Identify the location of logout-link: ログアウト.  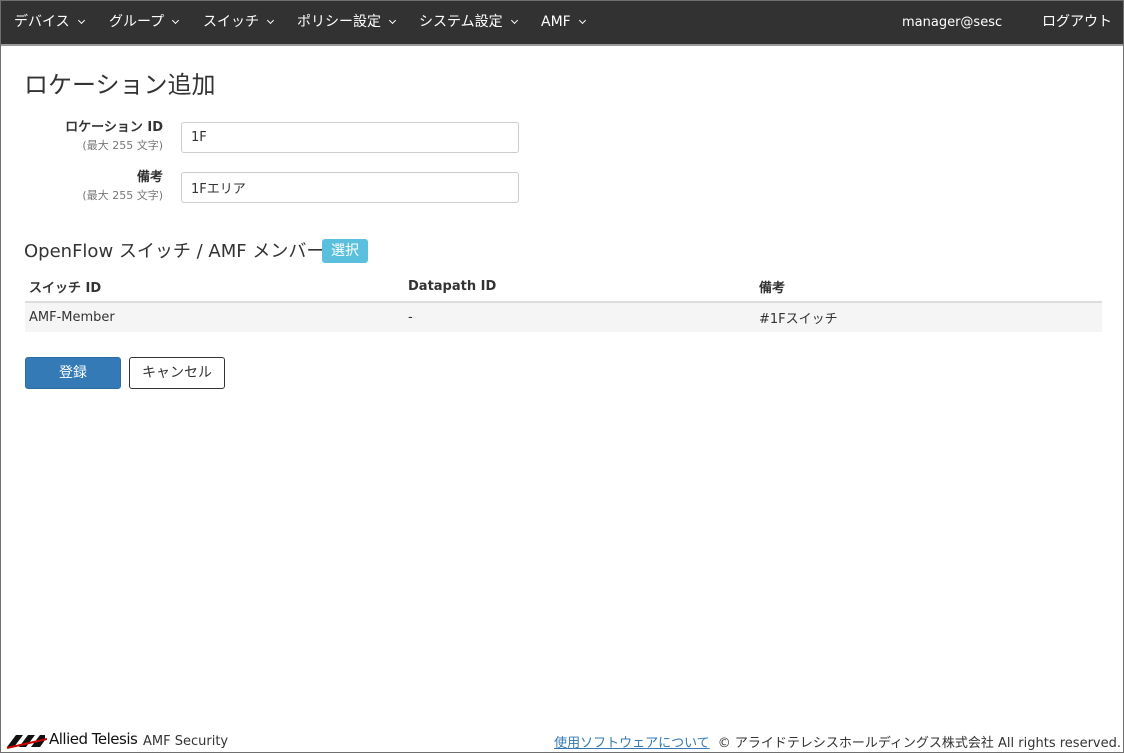
(1077, 22).